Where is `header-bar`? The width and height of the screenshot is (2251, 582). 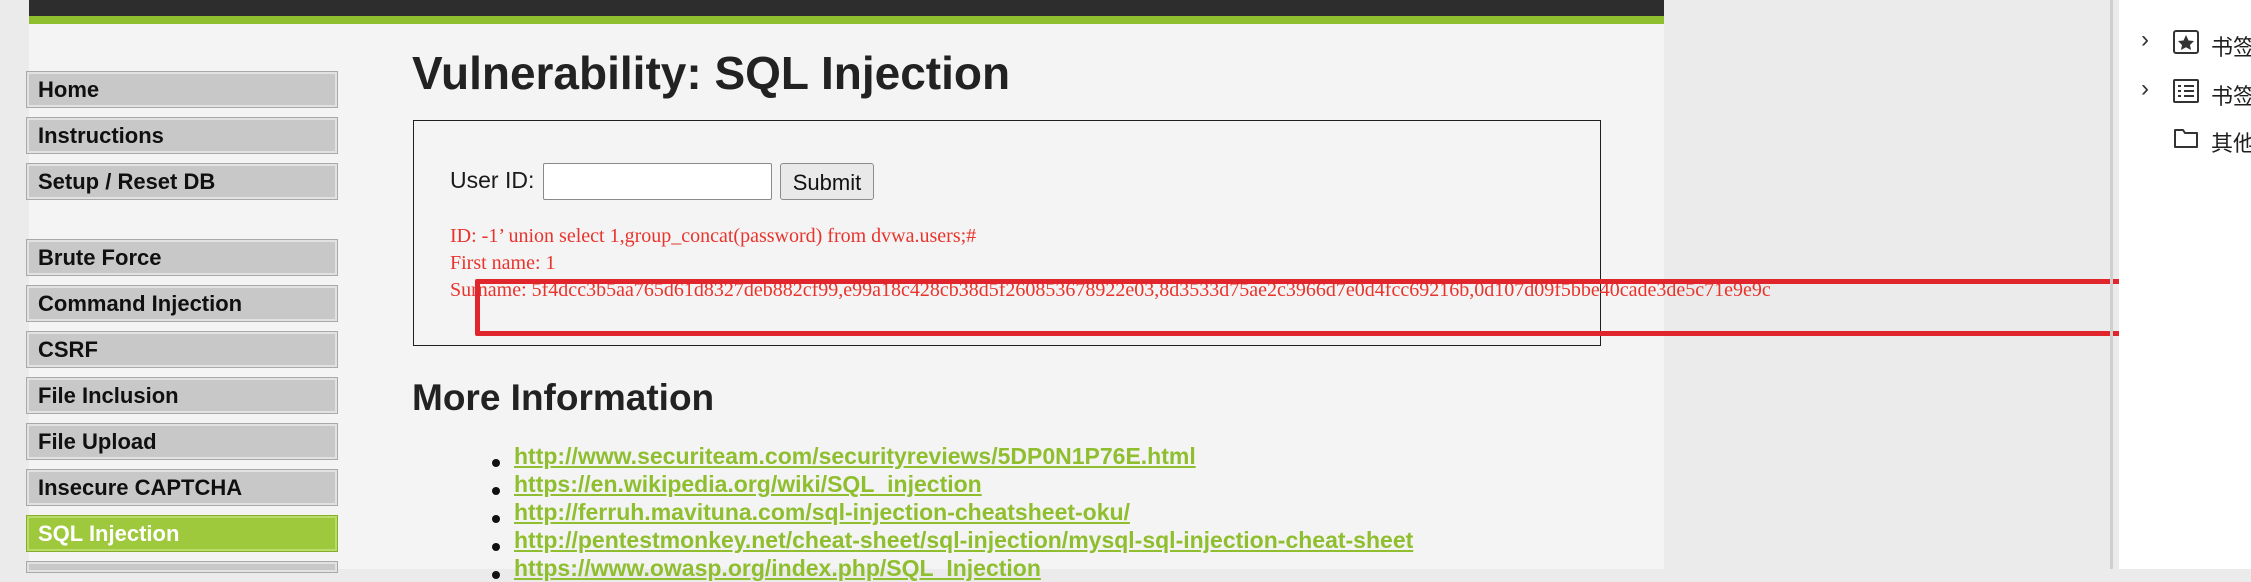 header-bar is located at coordinates (846, 8).